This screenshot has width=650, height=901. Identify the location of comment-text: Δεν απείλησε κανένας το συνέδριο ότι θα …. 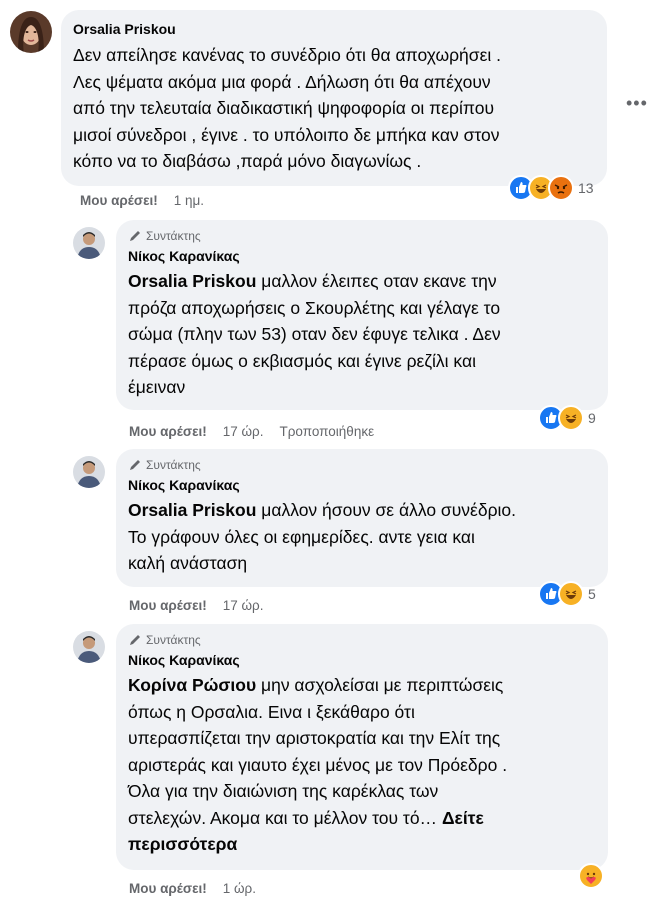
(287, 108).